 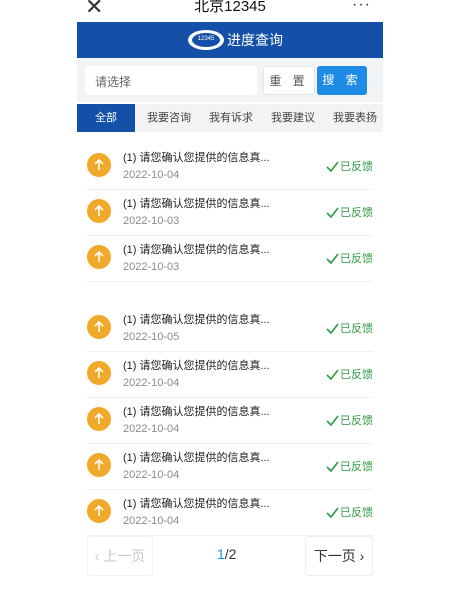 I want to click on select-placeholder: 请选择, so click(x=113, y=82).